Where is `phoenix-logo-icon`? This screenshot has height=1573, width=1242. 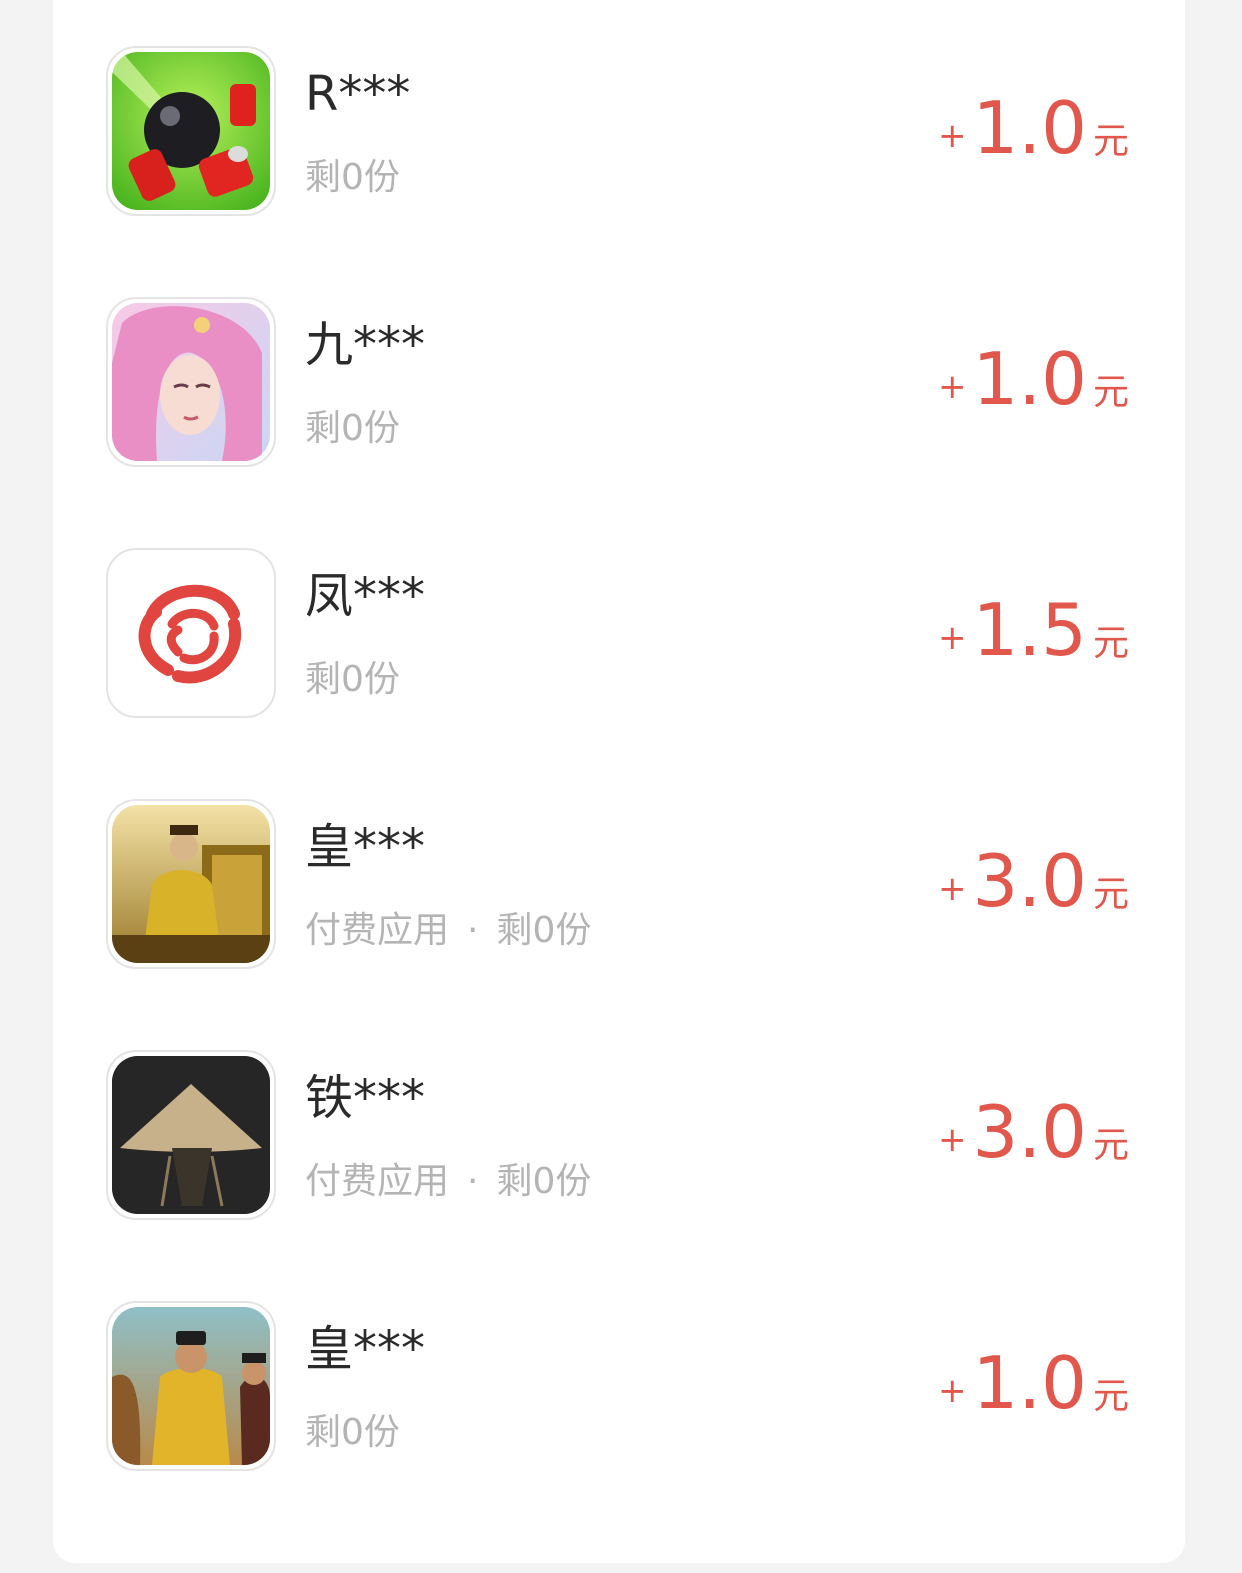 phoenix-logo-icon is located at coordinates (191, 633).